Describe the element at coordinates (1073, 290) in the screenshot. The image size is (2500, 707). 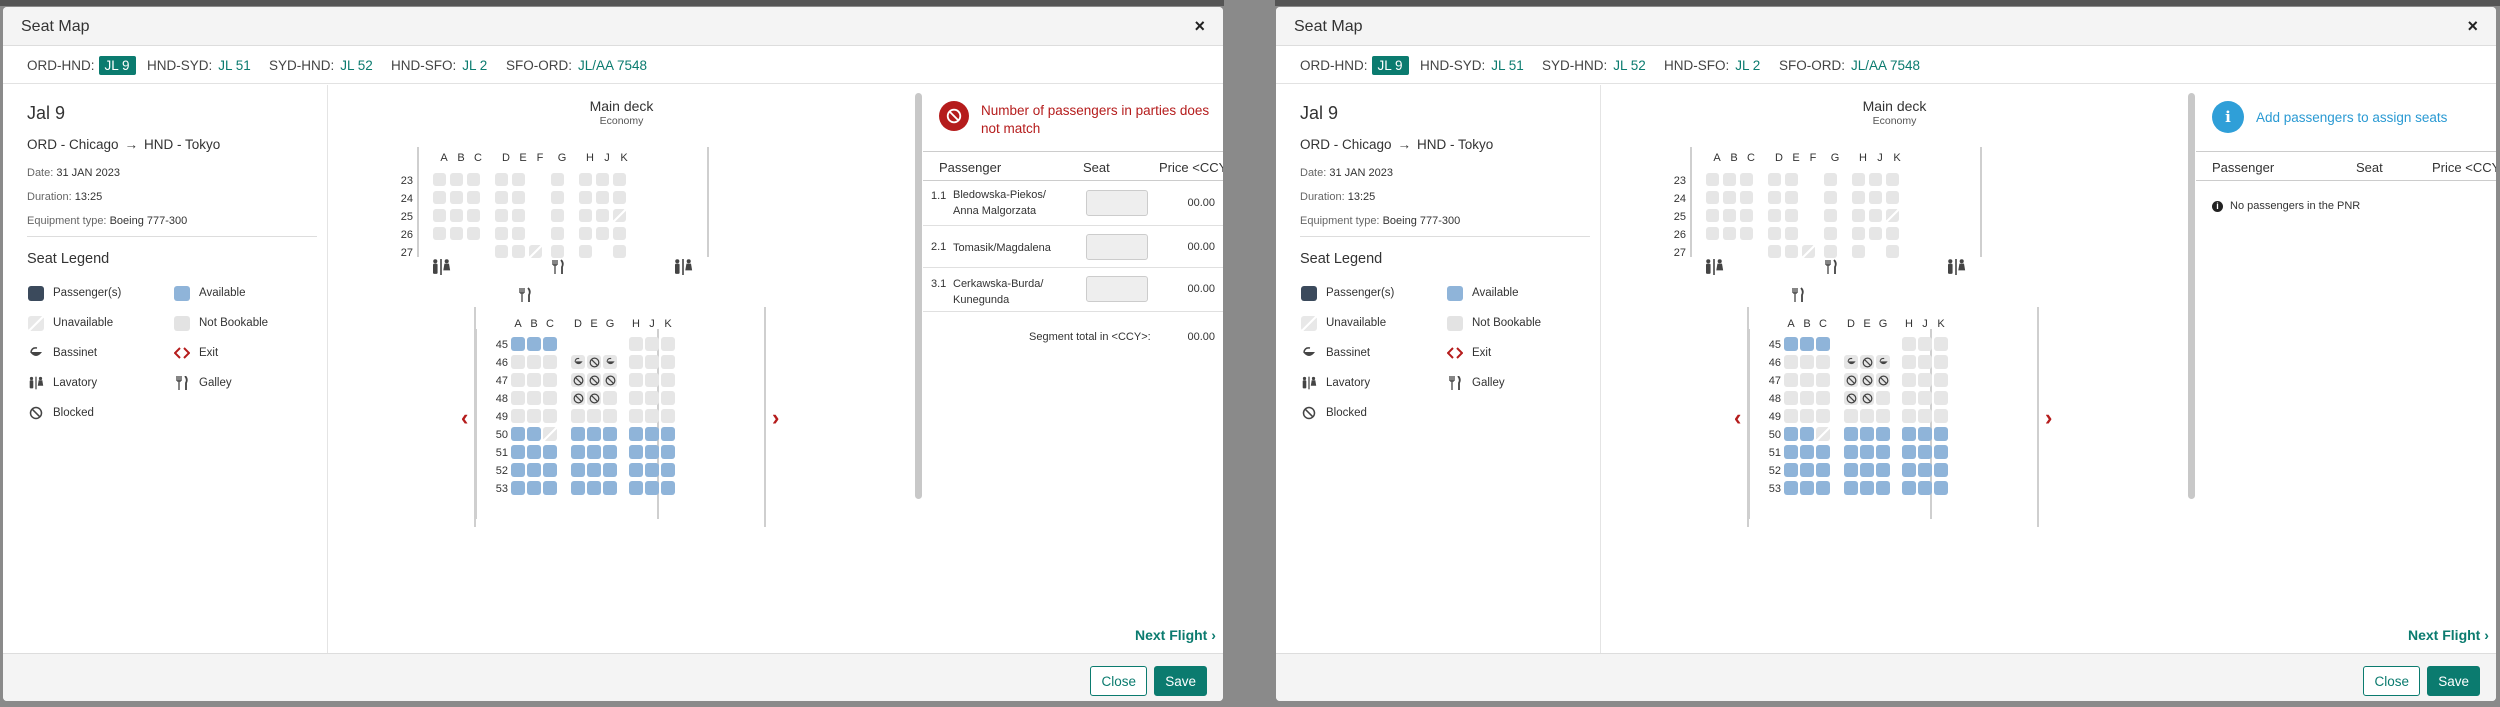
I see `table-row: 3.1 Cerkawska-Burda/ Kunegunda 00.00` at that location.